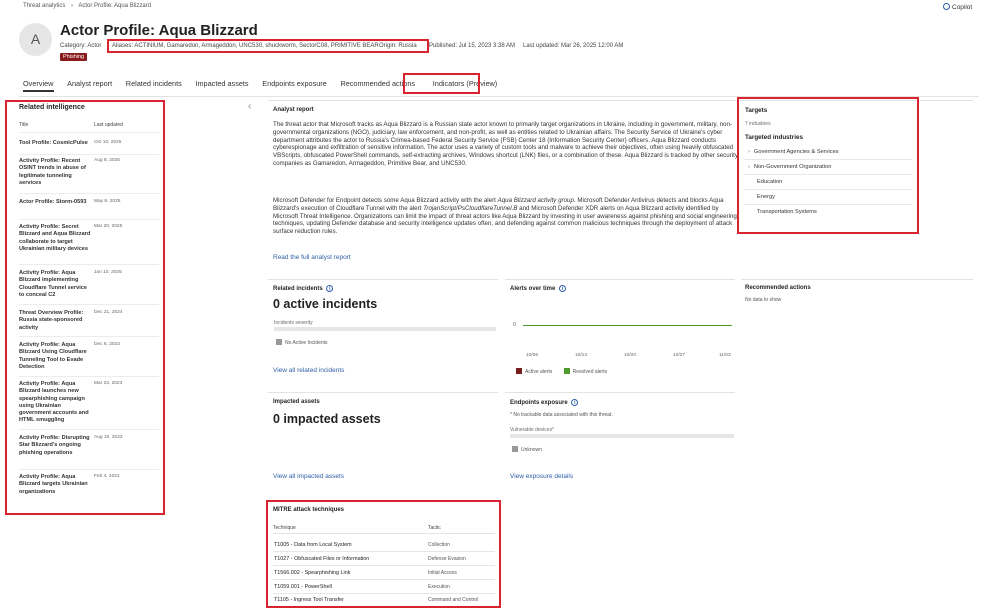  I want to click on aliases-highlight, so click(268, 46).